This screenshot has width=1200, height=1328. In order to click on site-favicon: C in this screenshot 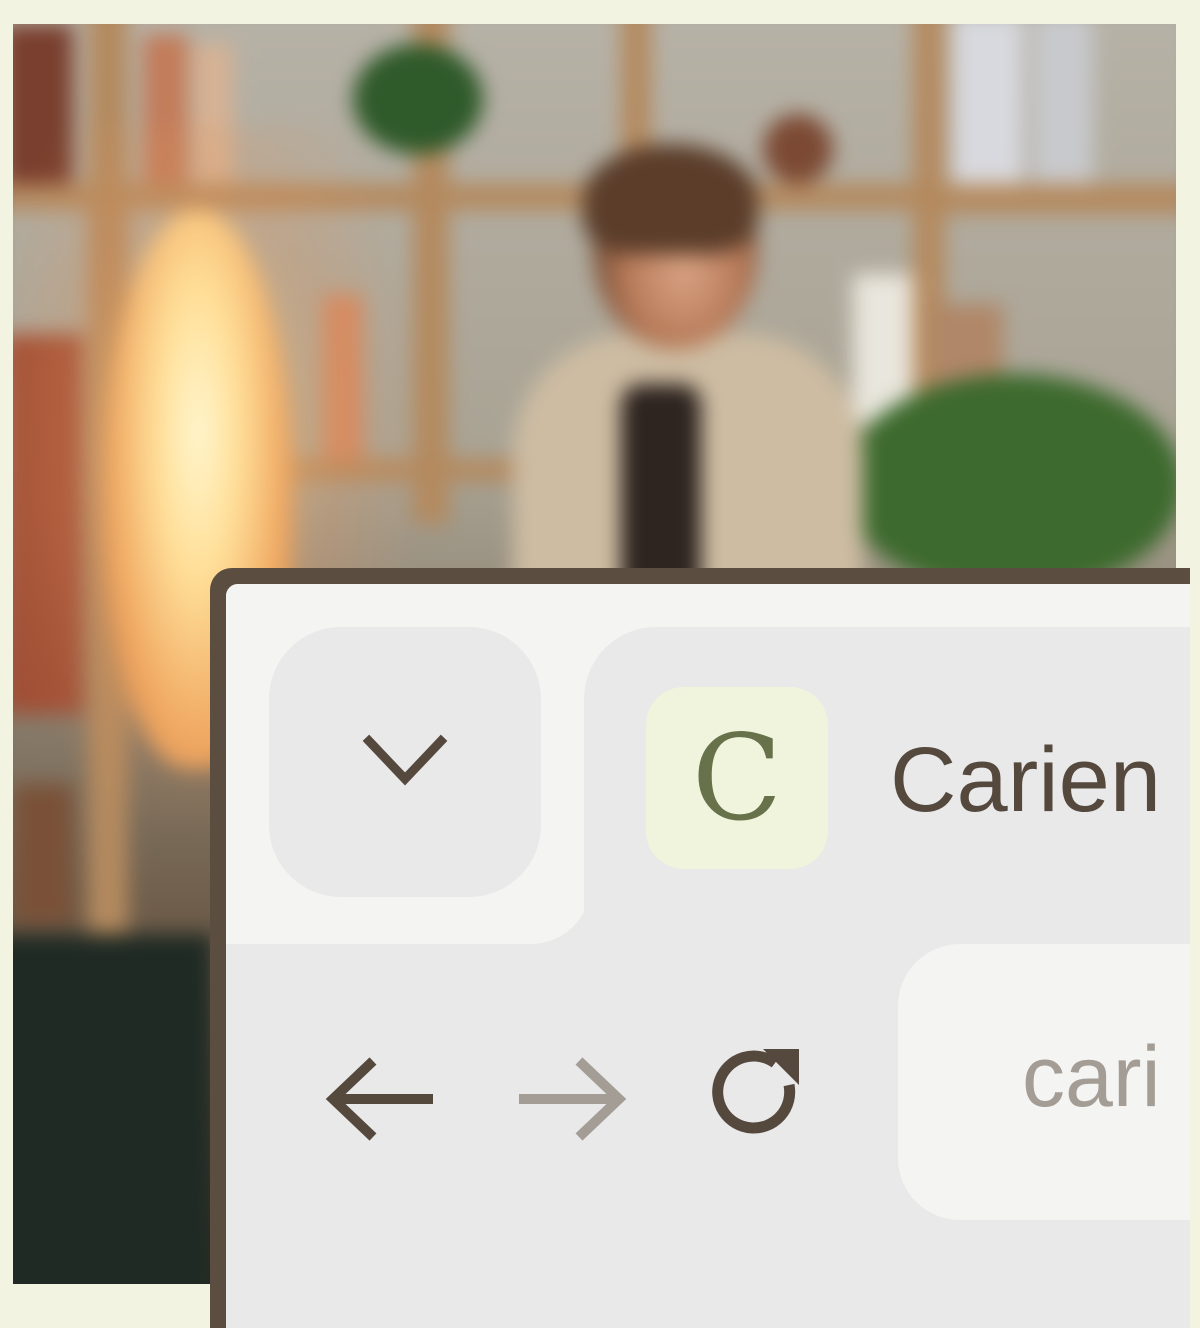, I will do `click(737, 778)`.